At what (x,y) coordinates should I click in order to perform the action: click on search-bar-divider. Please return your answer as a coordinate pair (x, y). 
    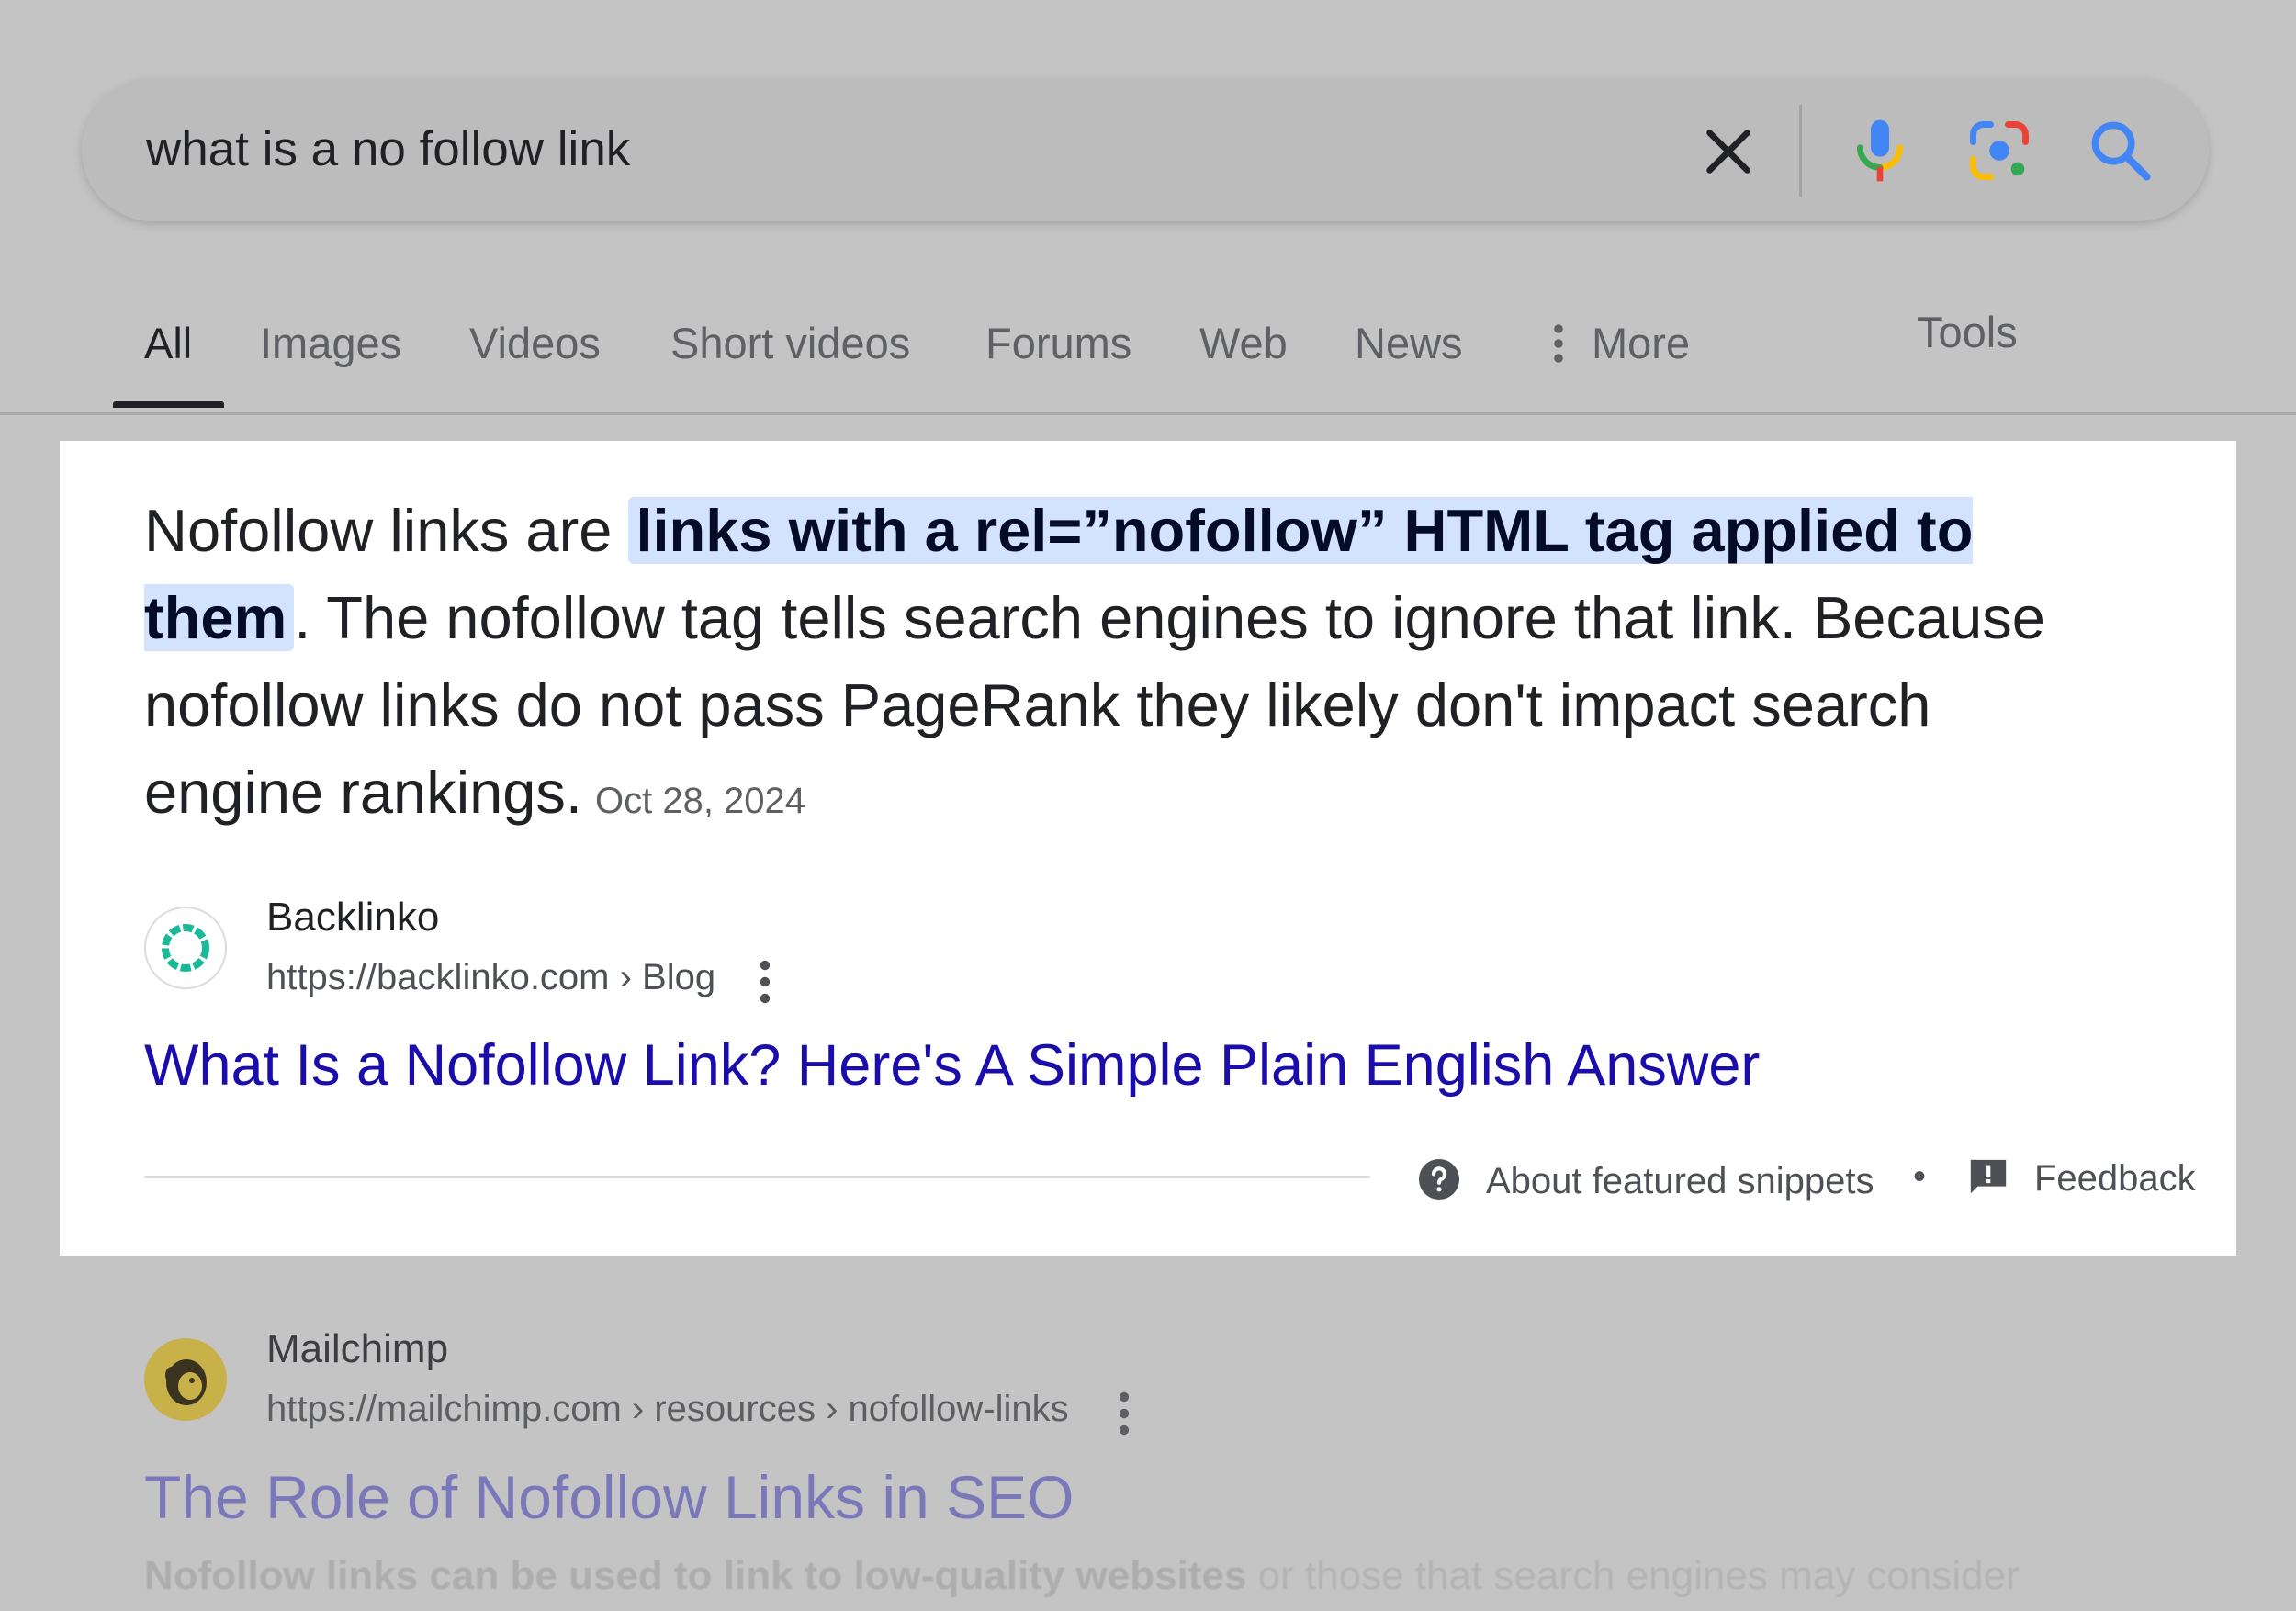
    Looking at the image, I should click on (1800, 151).